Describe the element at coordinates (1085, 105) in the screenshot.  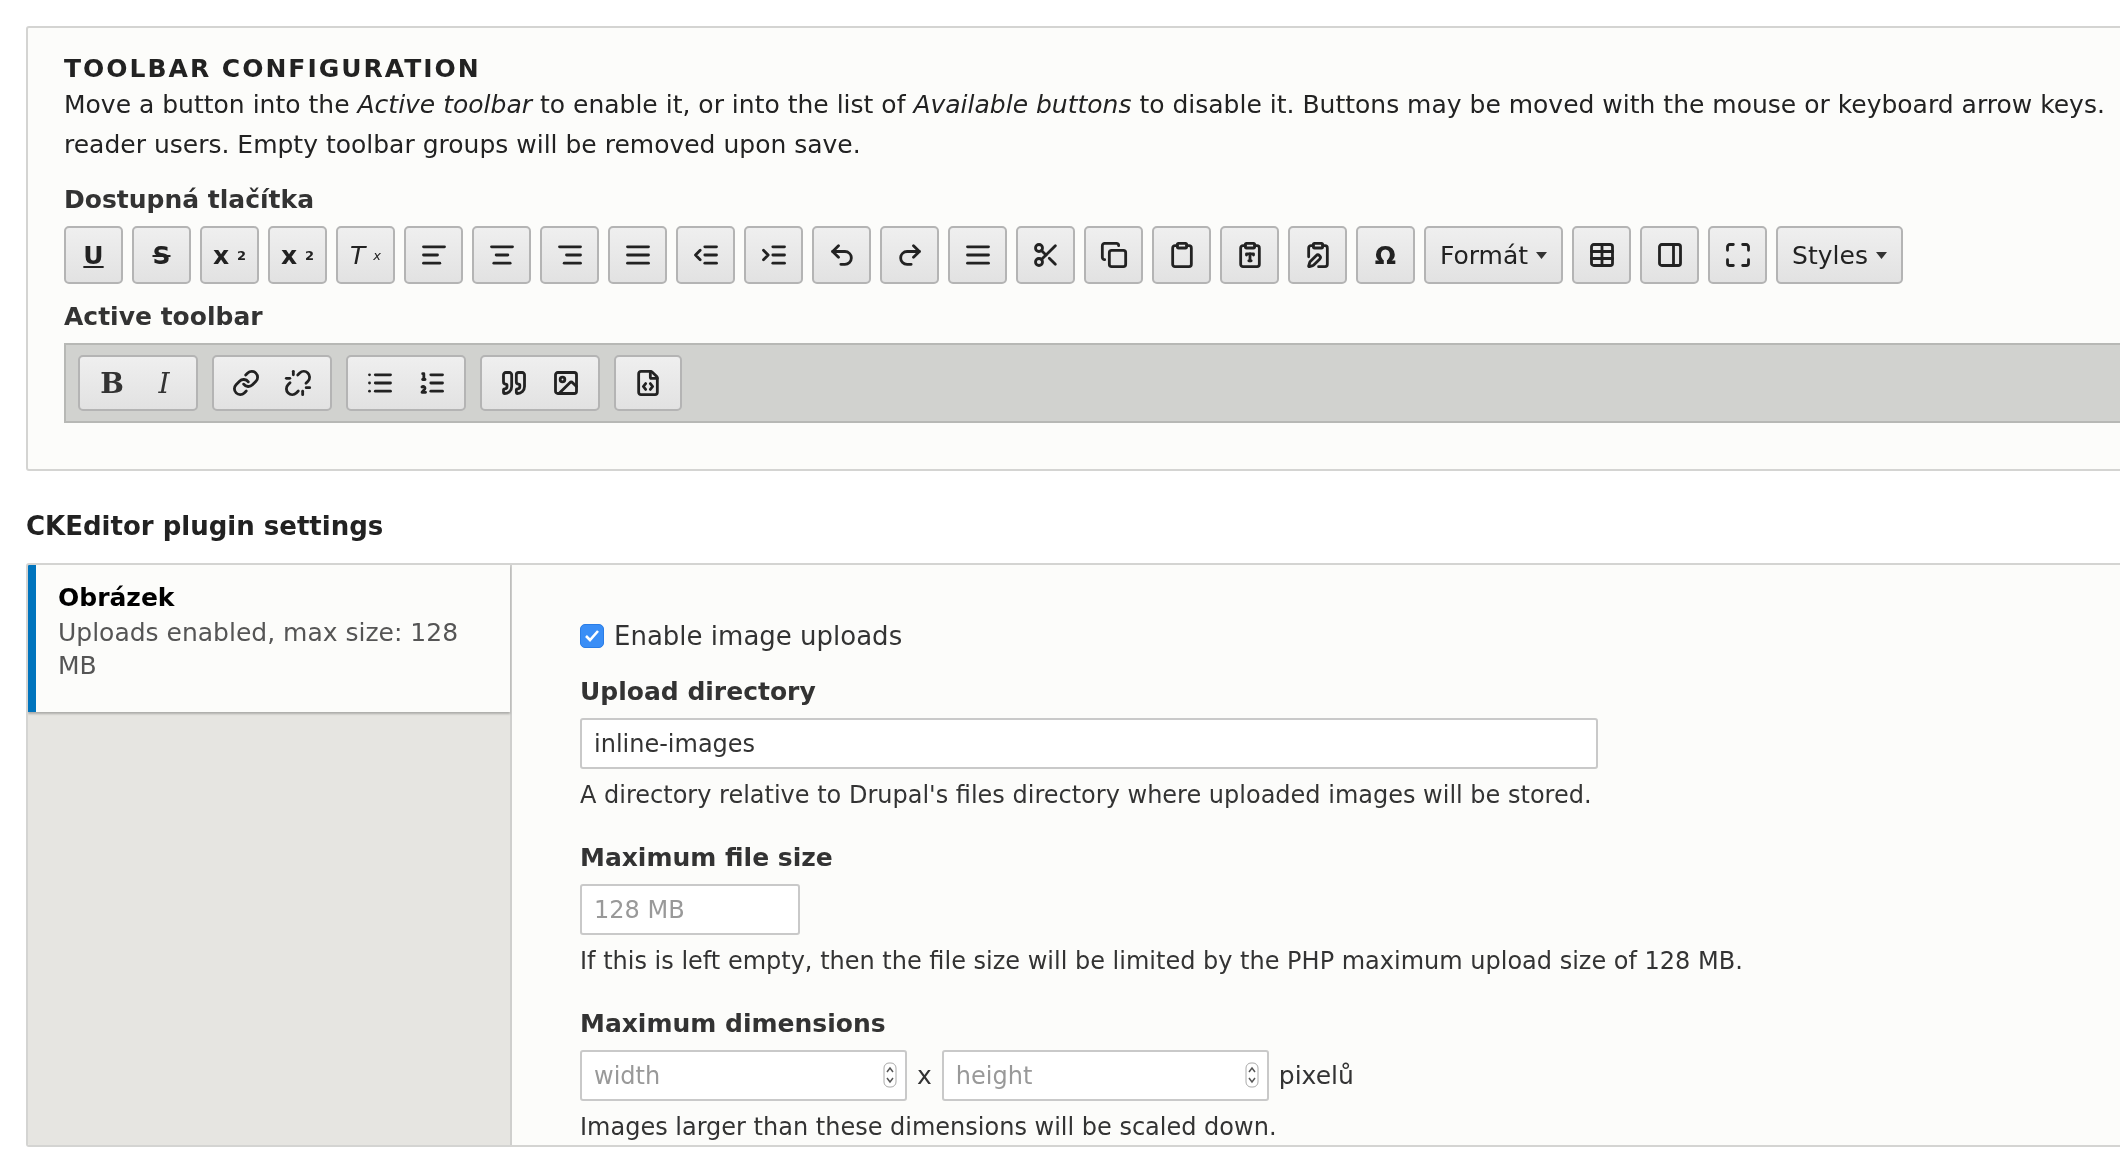
I see `description-text: Move a button into the Active toolbar to enable it, or into the list of Available buttons to disable it. Buttons may be moved with the mouse or keyboard arrow keys.` at that location.